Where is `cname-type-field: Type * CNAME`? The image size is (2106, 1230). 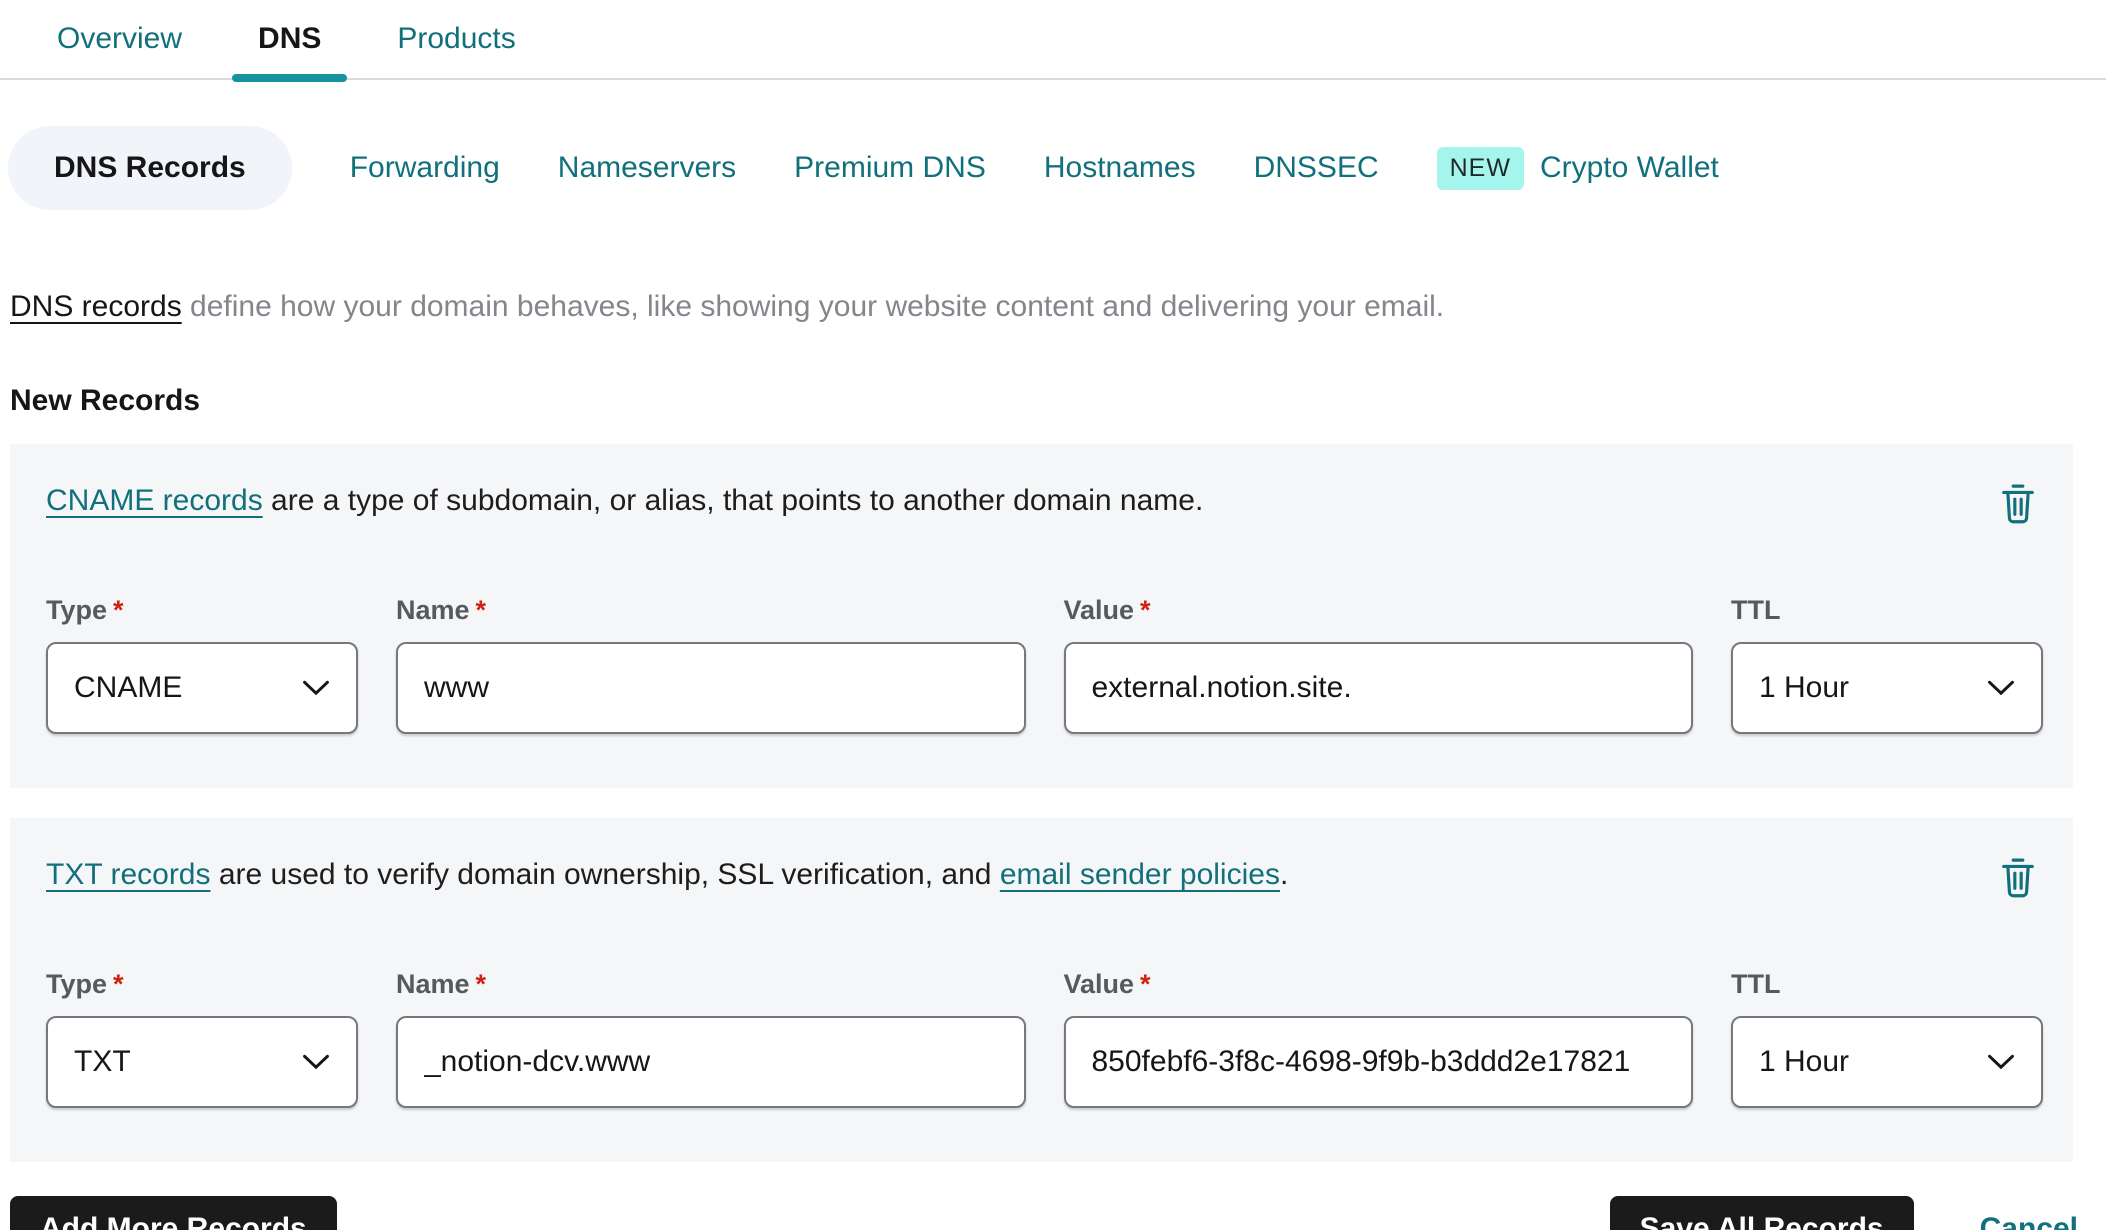
cname-type-field: Type * CNAME is located at coordinates (202, 664).